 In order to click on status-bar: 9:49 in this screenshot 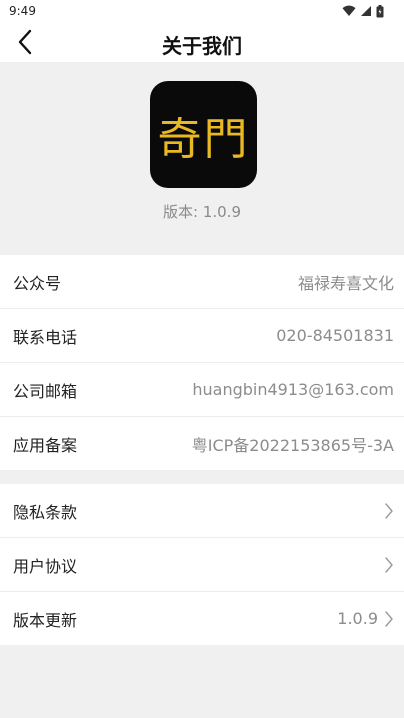, I will do `click(202, 11)`.